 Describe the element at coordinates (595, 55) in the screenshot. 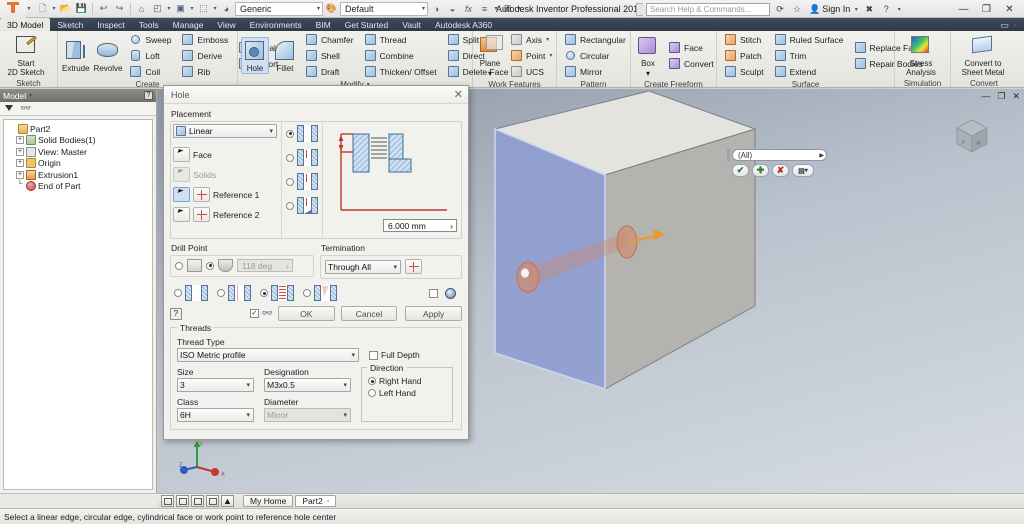

I see `circular-pattern-button: Circular` at that location.